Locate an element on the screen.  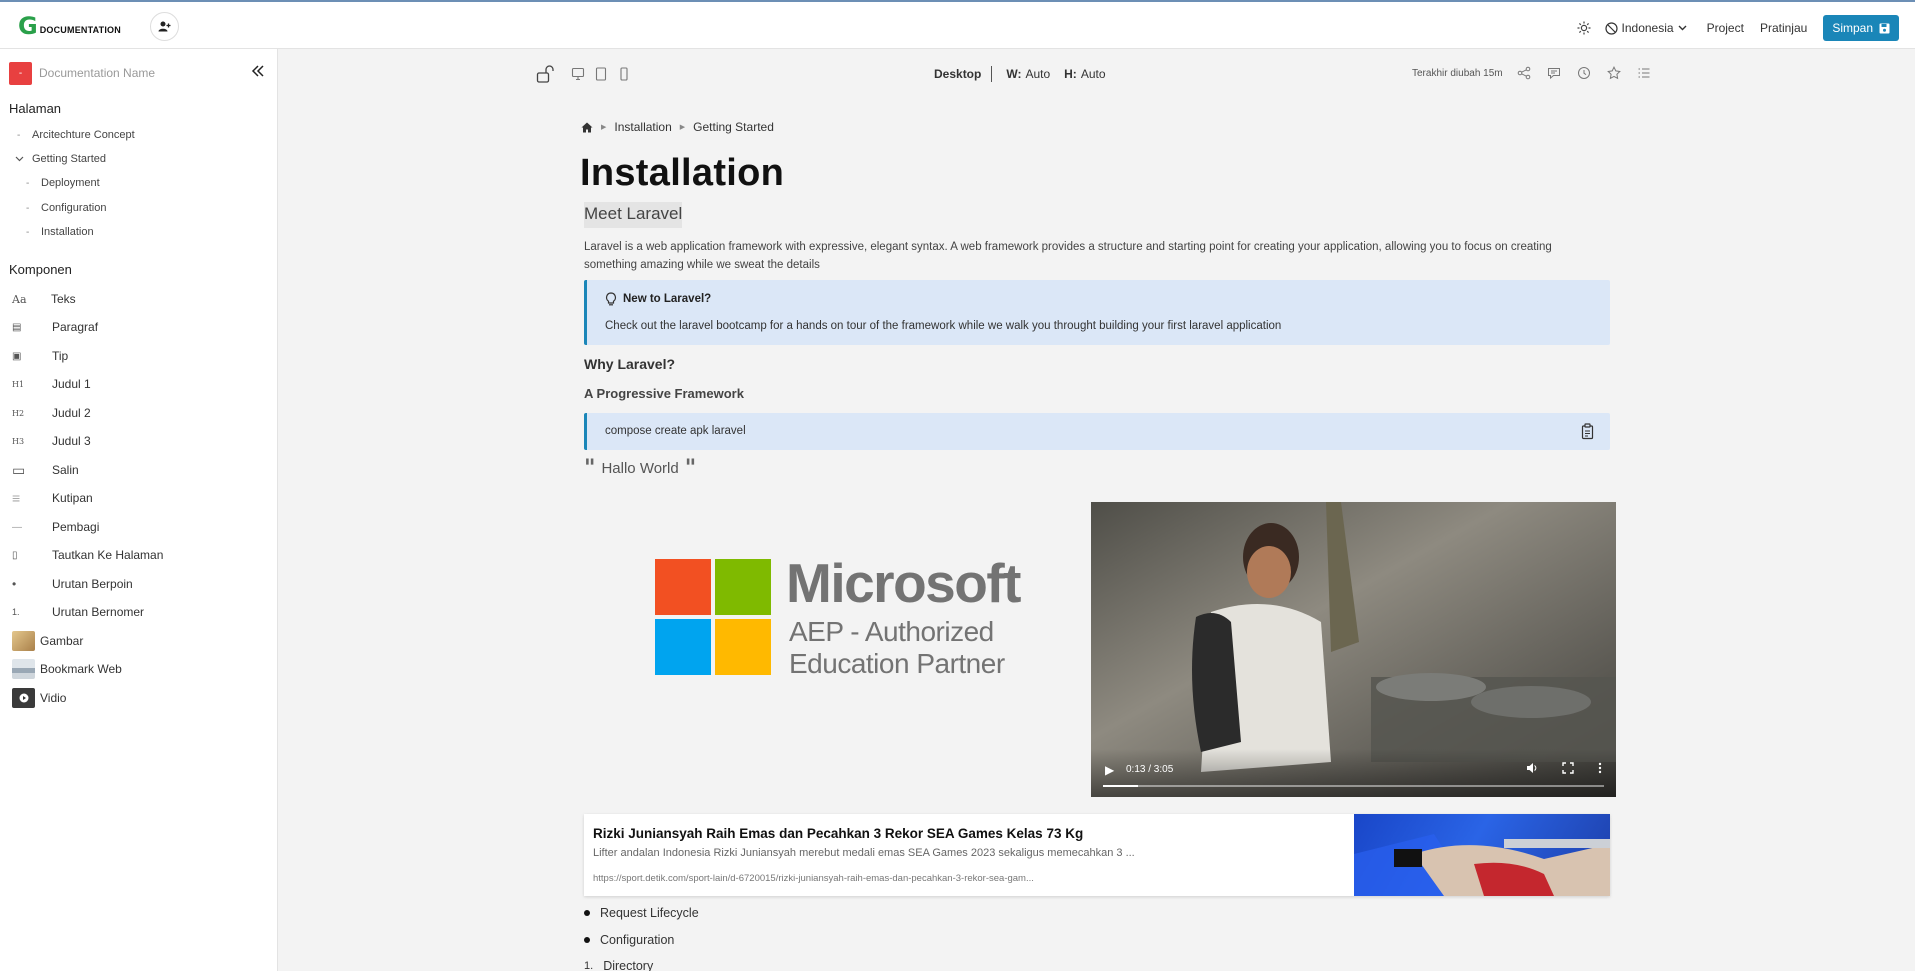
component-heading-3: H3 Judul 3 is located at coordinates (51, 441).